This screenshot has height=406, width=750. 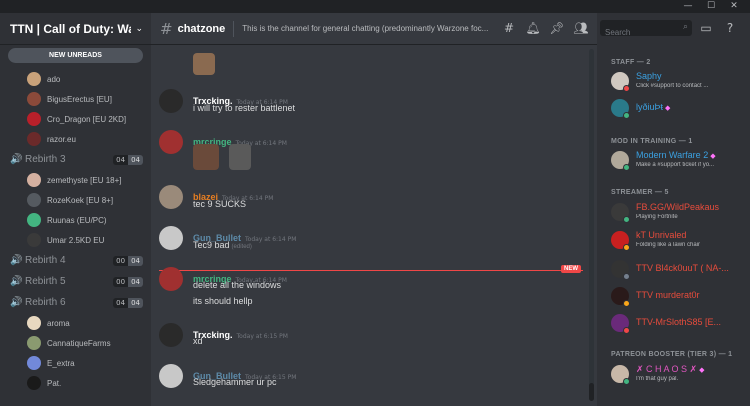 I want to click on message-text: i will try to rester battlenet, so click(x=244, y=108).